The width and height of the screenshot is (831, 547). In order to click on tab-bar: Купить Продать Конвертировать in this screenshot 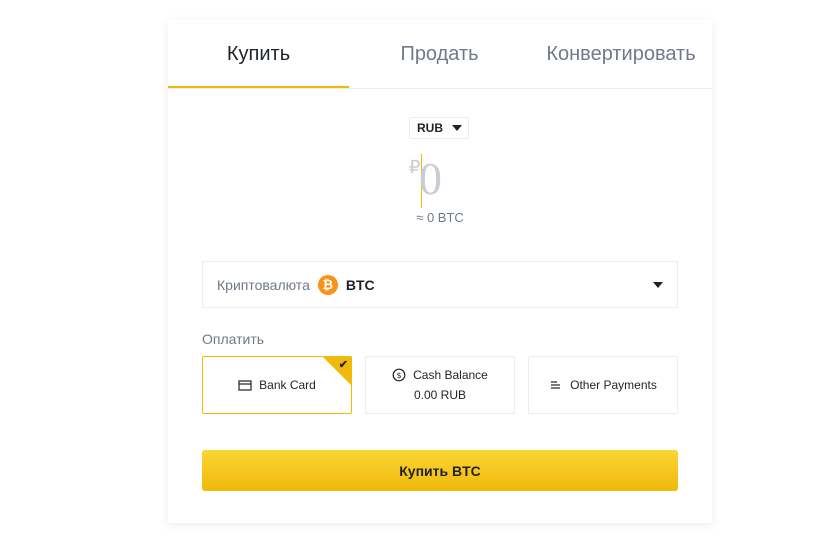, I will do `click(440, 54)`.